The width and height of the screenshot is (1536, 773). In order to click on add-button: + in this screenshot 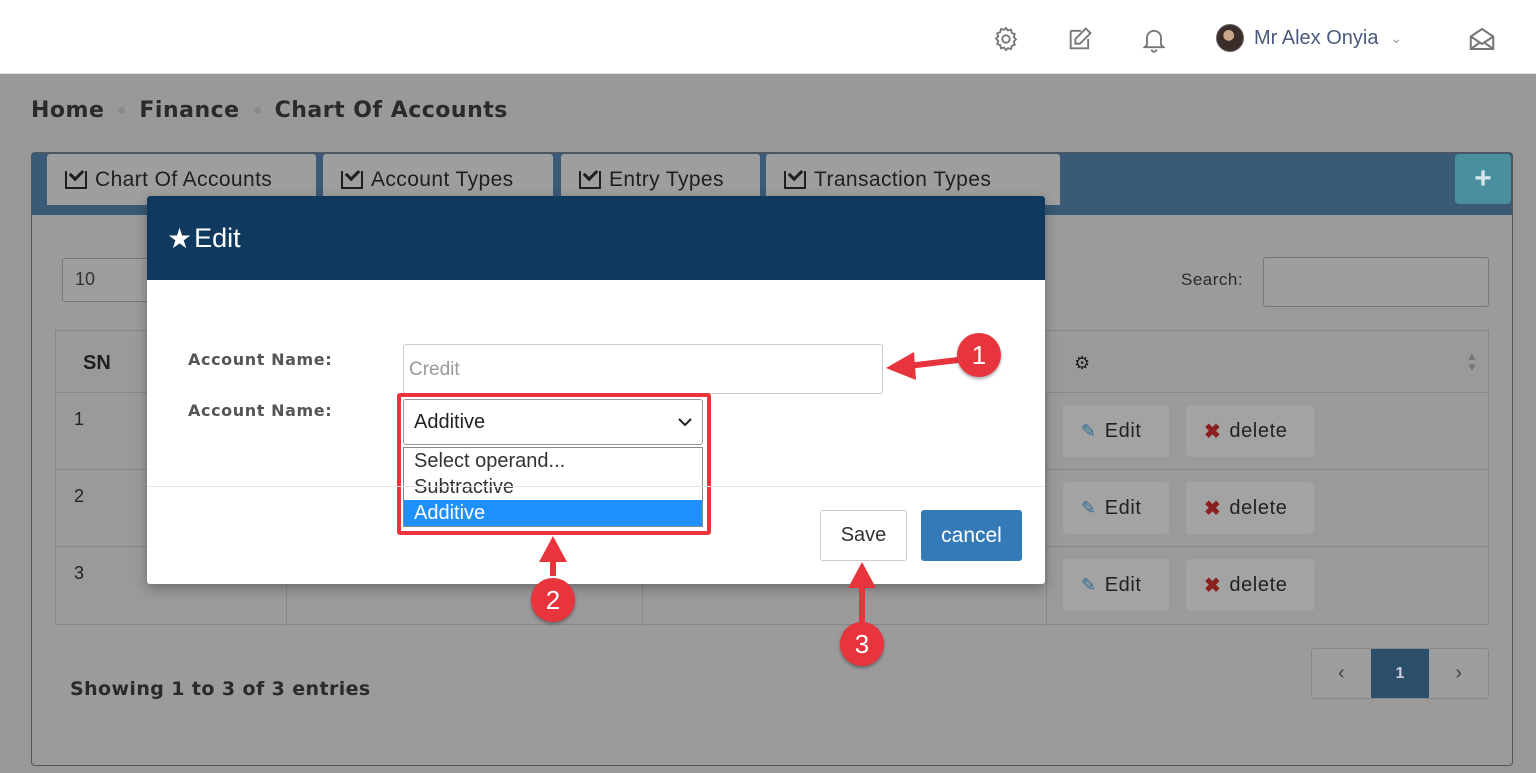, I will do `click(1483, 179)`.